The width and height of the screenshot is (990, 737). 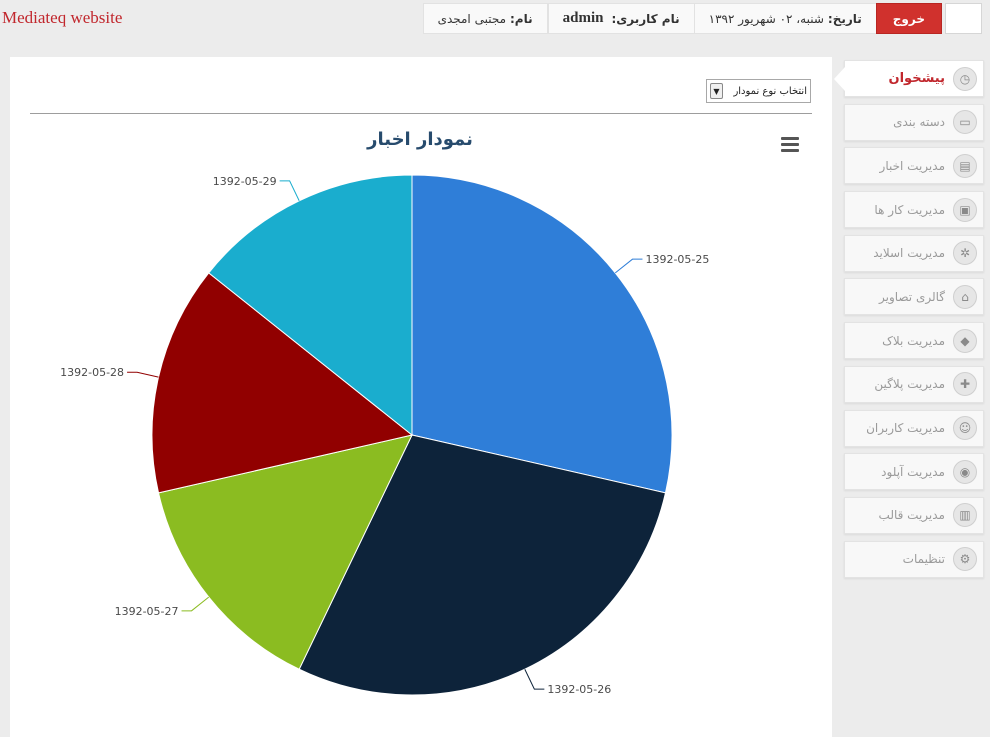 I want to click on username-cell: نام کاربری: admin, so click(x=620, y=18).